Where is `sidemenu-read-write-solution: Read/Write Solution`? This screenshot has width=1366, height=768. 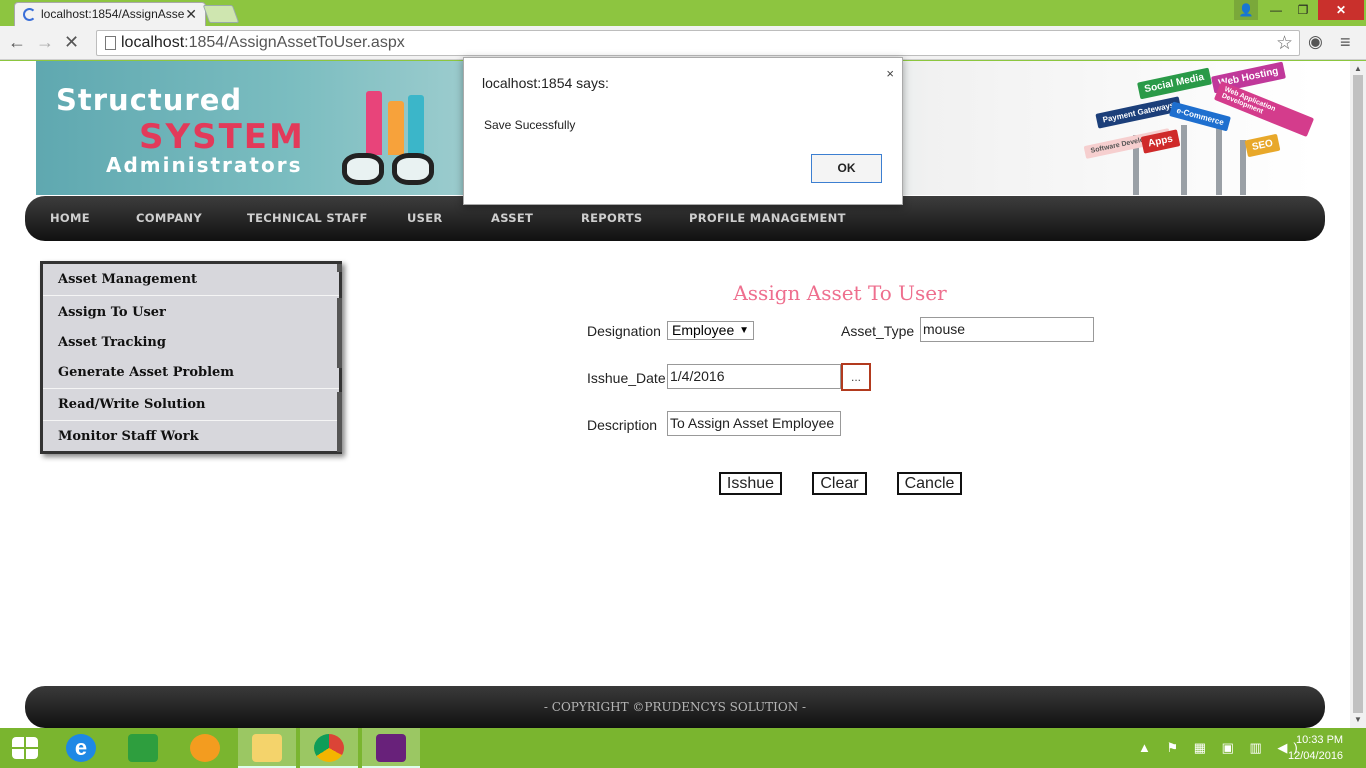 sidemenu-read-write-solution: Read/Write Solution is located at coordinates (191, 404).